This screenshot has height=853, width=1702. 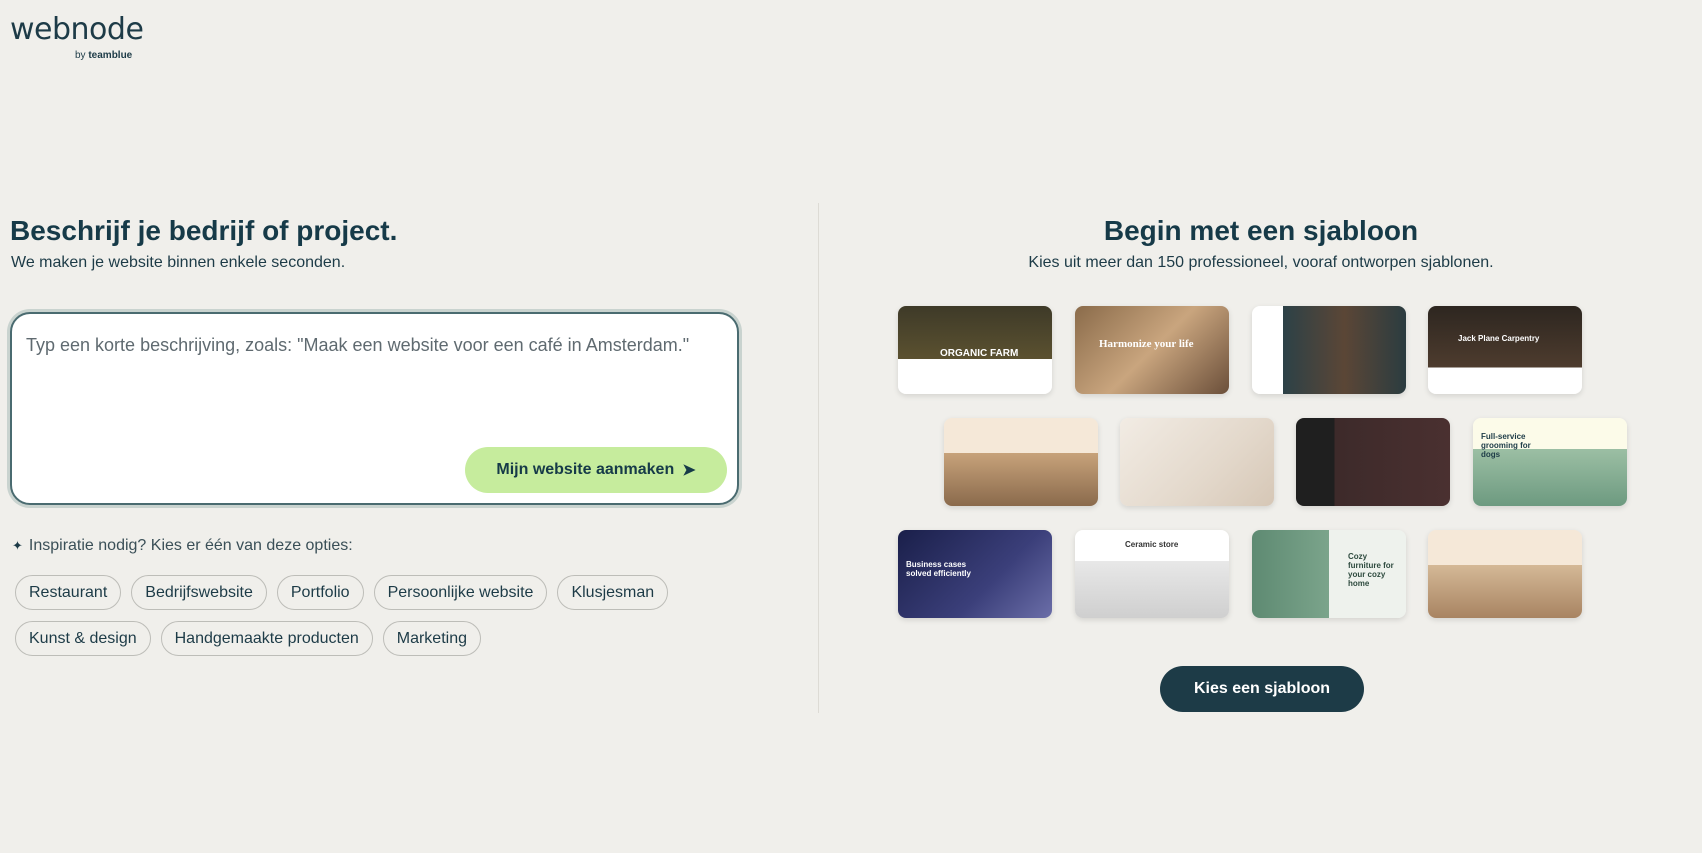 What do you see at coordinates (83, 638) in the screenshot?
I see `chip-art-design: Kunst & design` at bounding box center [83, 638].